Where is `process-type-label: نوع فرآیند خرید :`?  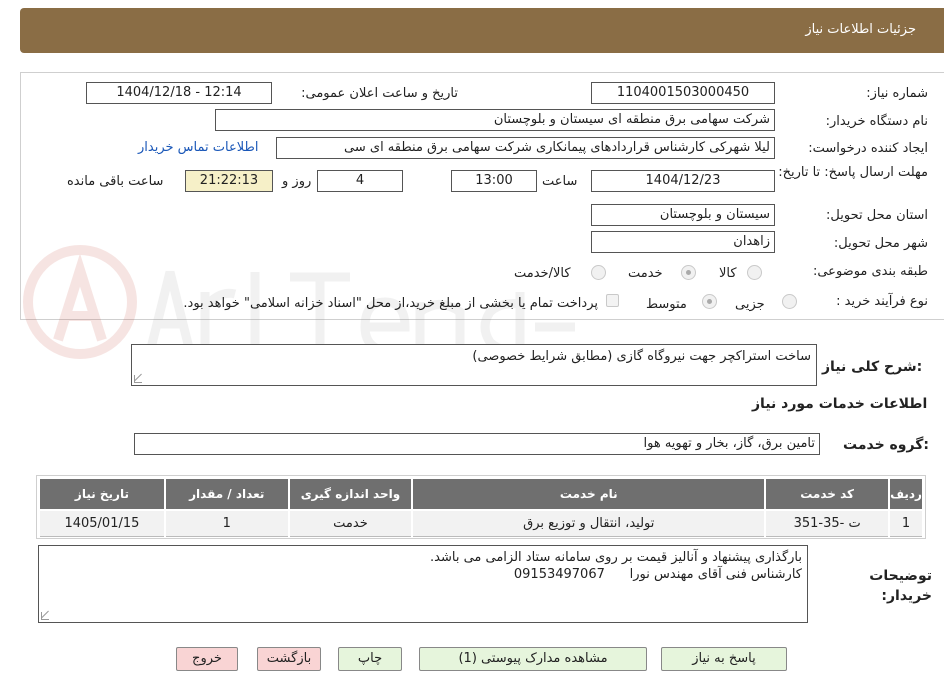
process-type-label: نوع فرآیند خرید : is located at coordinates (882, 301).